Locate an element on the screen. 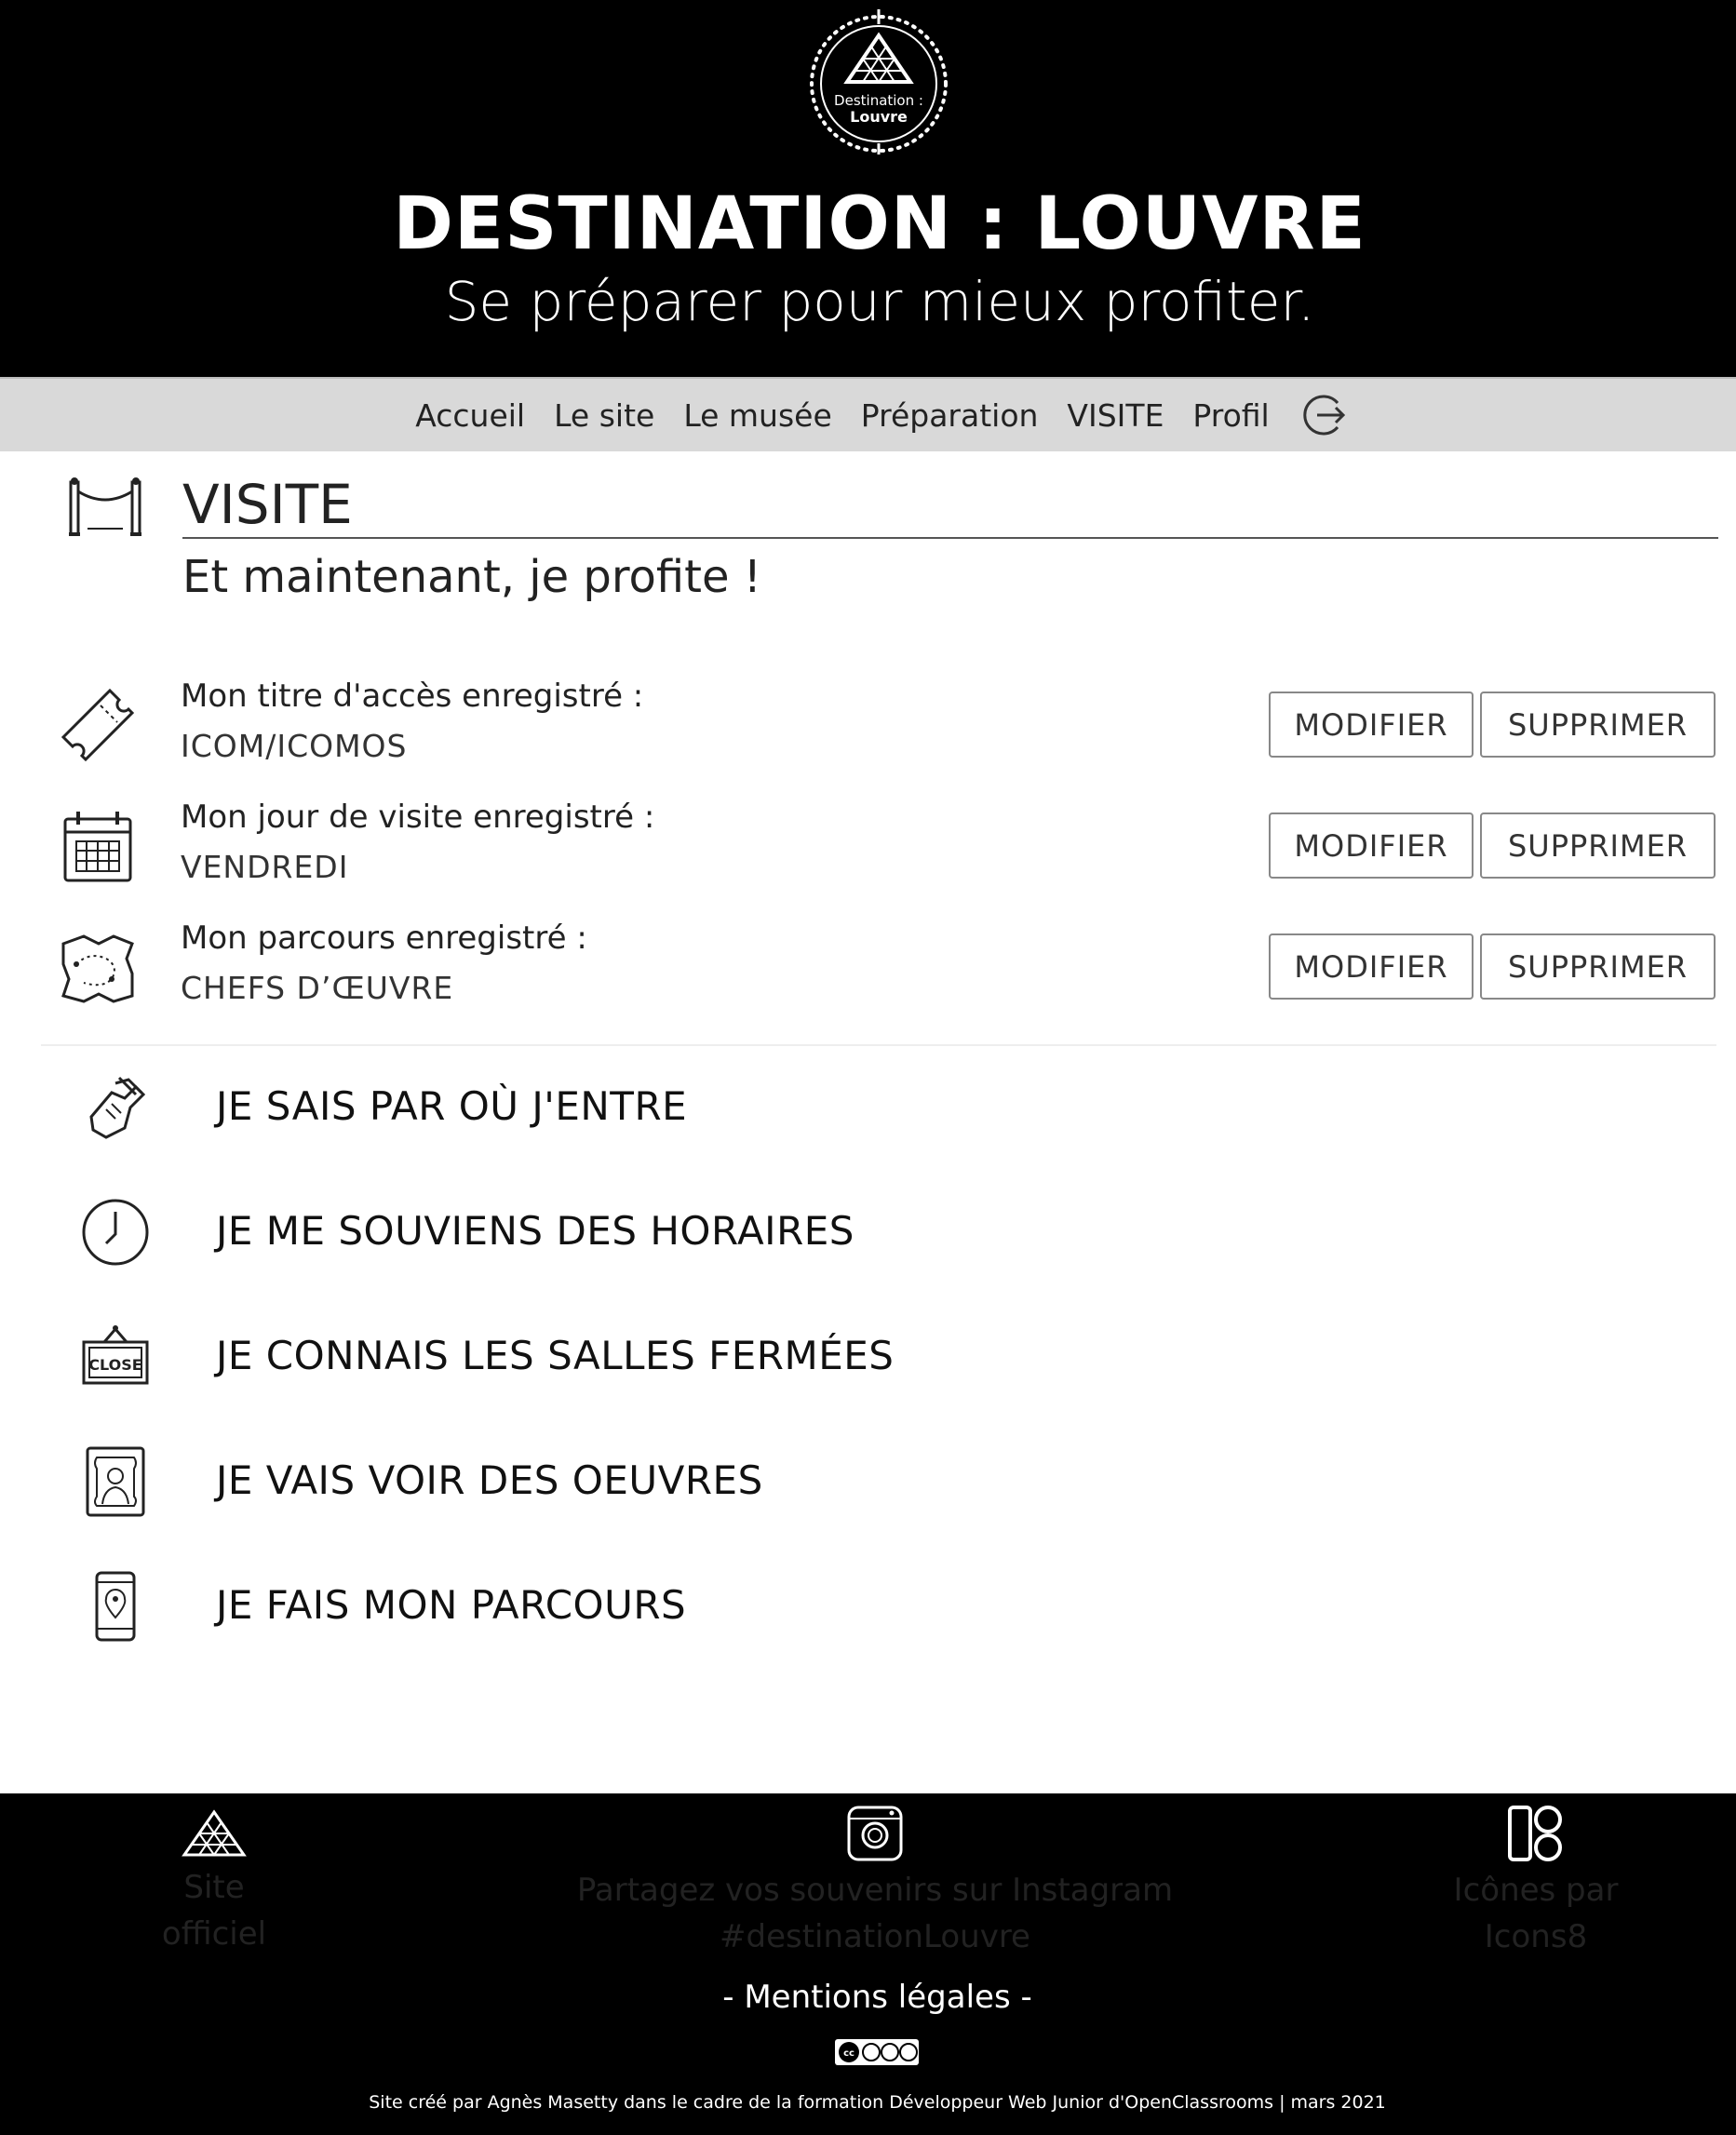 This screenshot has width=1736, height=2135. footer-instagram-hashtag: #destinationLouvre is located at coordinates (875, 1937).